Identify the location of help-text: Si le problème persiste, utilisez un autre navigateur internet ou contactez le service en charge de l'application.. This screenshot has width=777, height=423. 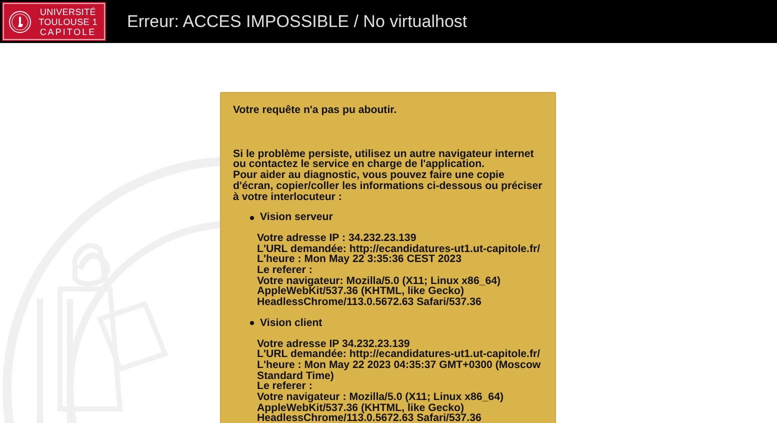
(384, 159).